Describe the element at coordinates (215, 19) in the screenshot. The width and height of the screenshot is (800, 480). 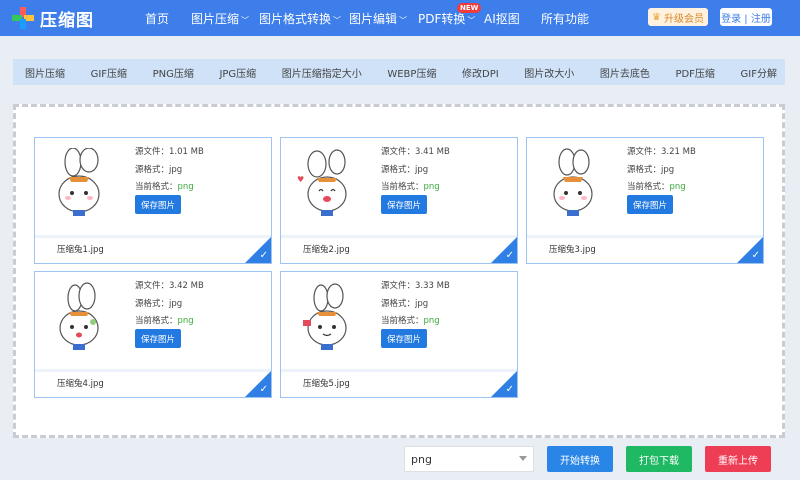
I see `nav-label: 图片压缩` at that location.